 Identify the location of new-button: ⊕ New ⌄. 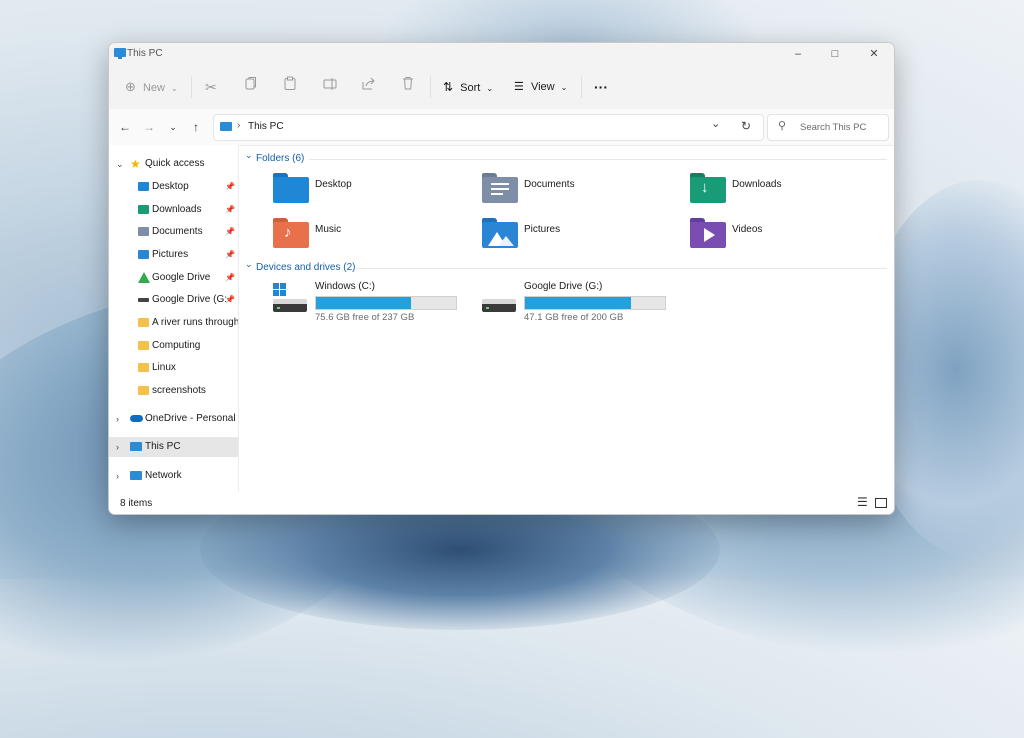
(151, 87).